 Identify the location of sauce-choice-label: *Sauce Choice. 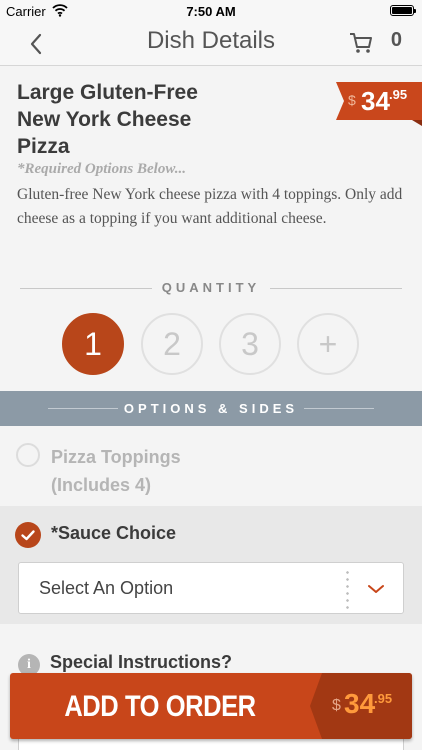
(114, 533).